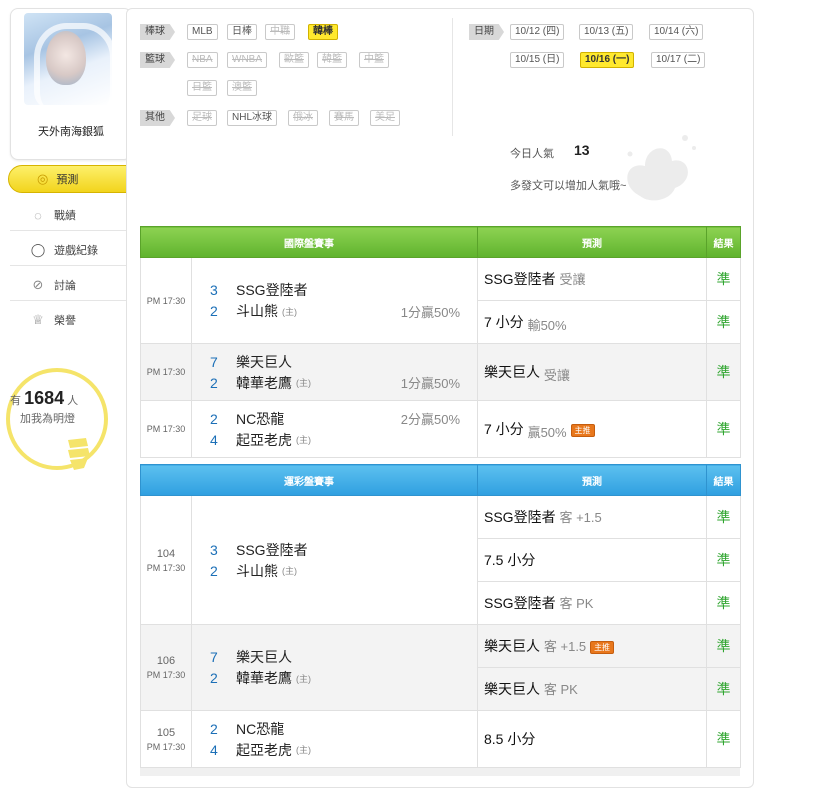 The width and height of the screenshot is (828, 788). What do you see at coordinates (73, 401) in the screenshot?
I see `fan-unit: 人` at bounding box center [73, 401].